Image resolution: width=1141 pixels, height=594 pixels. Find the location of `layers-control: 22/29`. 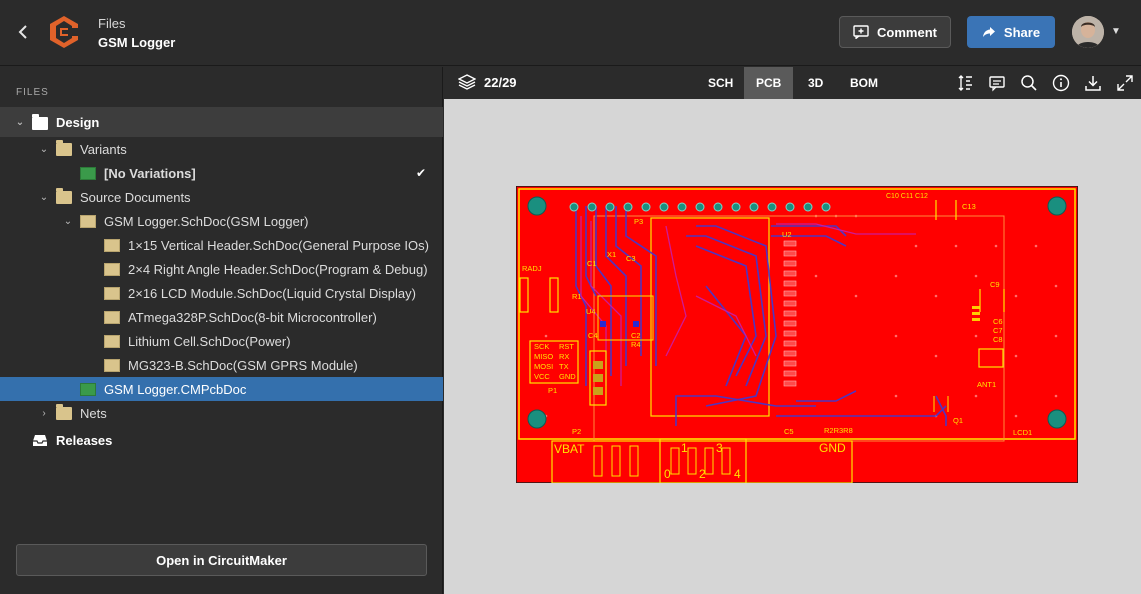

layers-control: 22/29 is located at coordinates (487, 82).